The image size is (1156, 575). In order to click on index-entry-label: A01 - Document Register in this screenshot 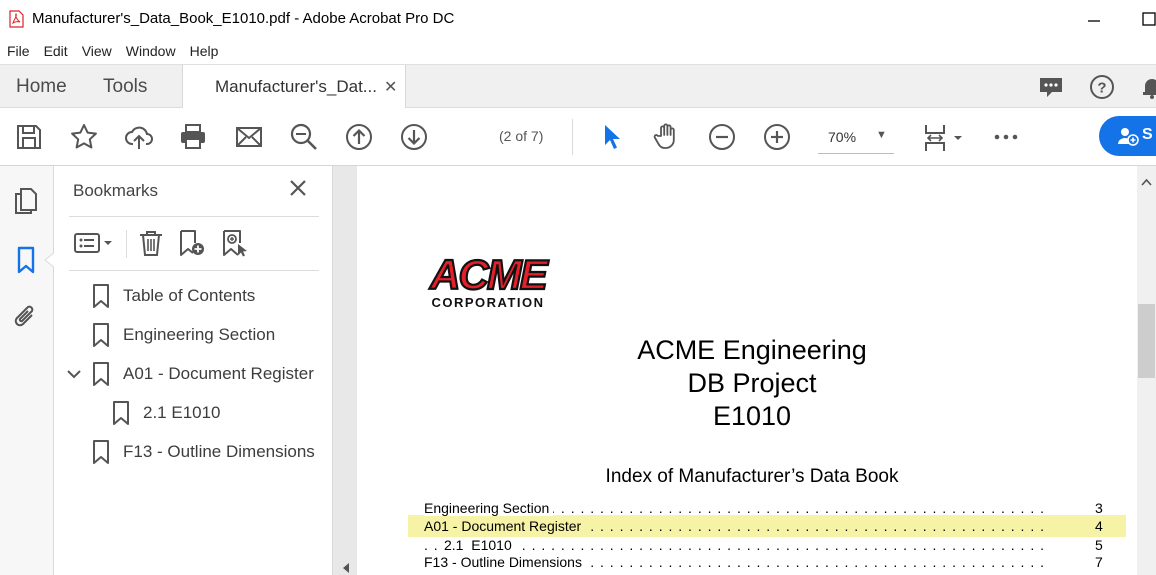, I will do `click(505, 526)`.